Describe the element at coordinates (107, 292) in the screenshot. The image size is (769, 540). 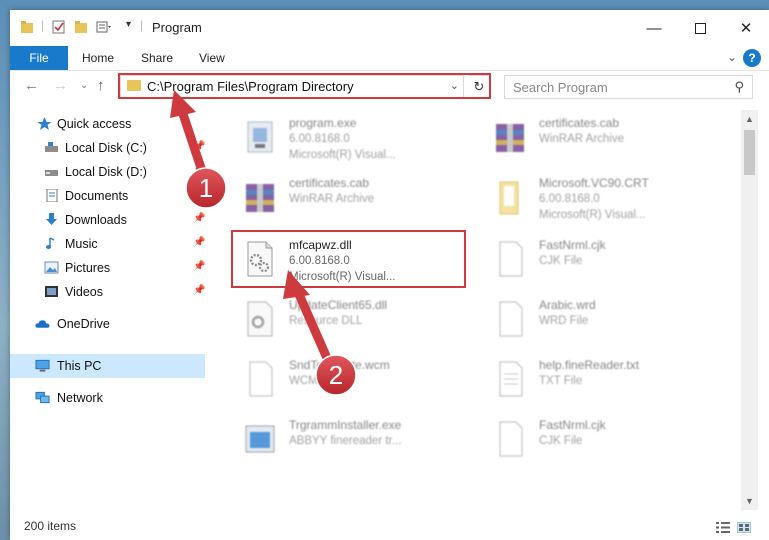
I see `sidebar-item-videos: Videos 📌` at that location.